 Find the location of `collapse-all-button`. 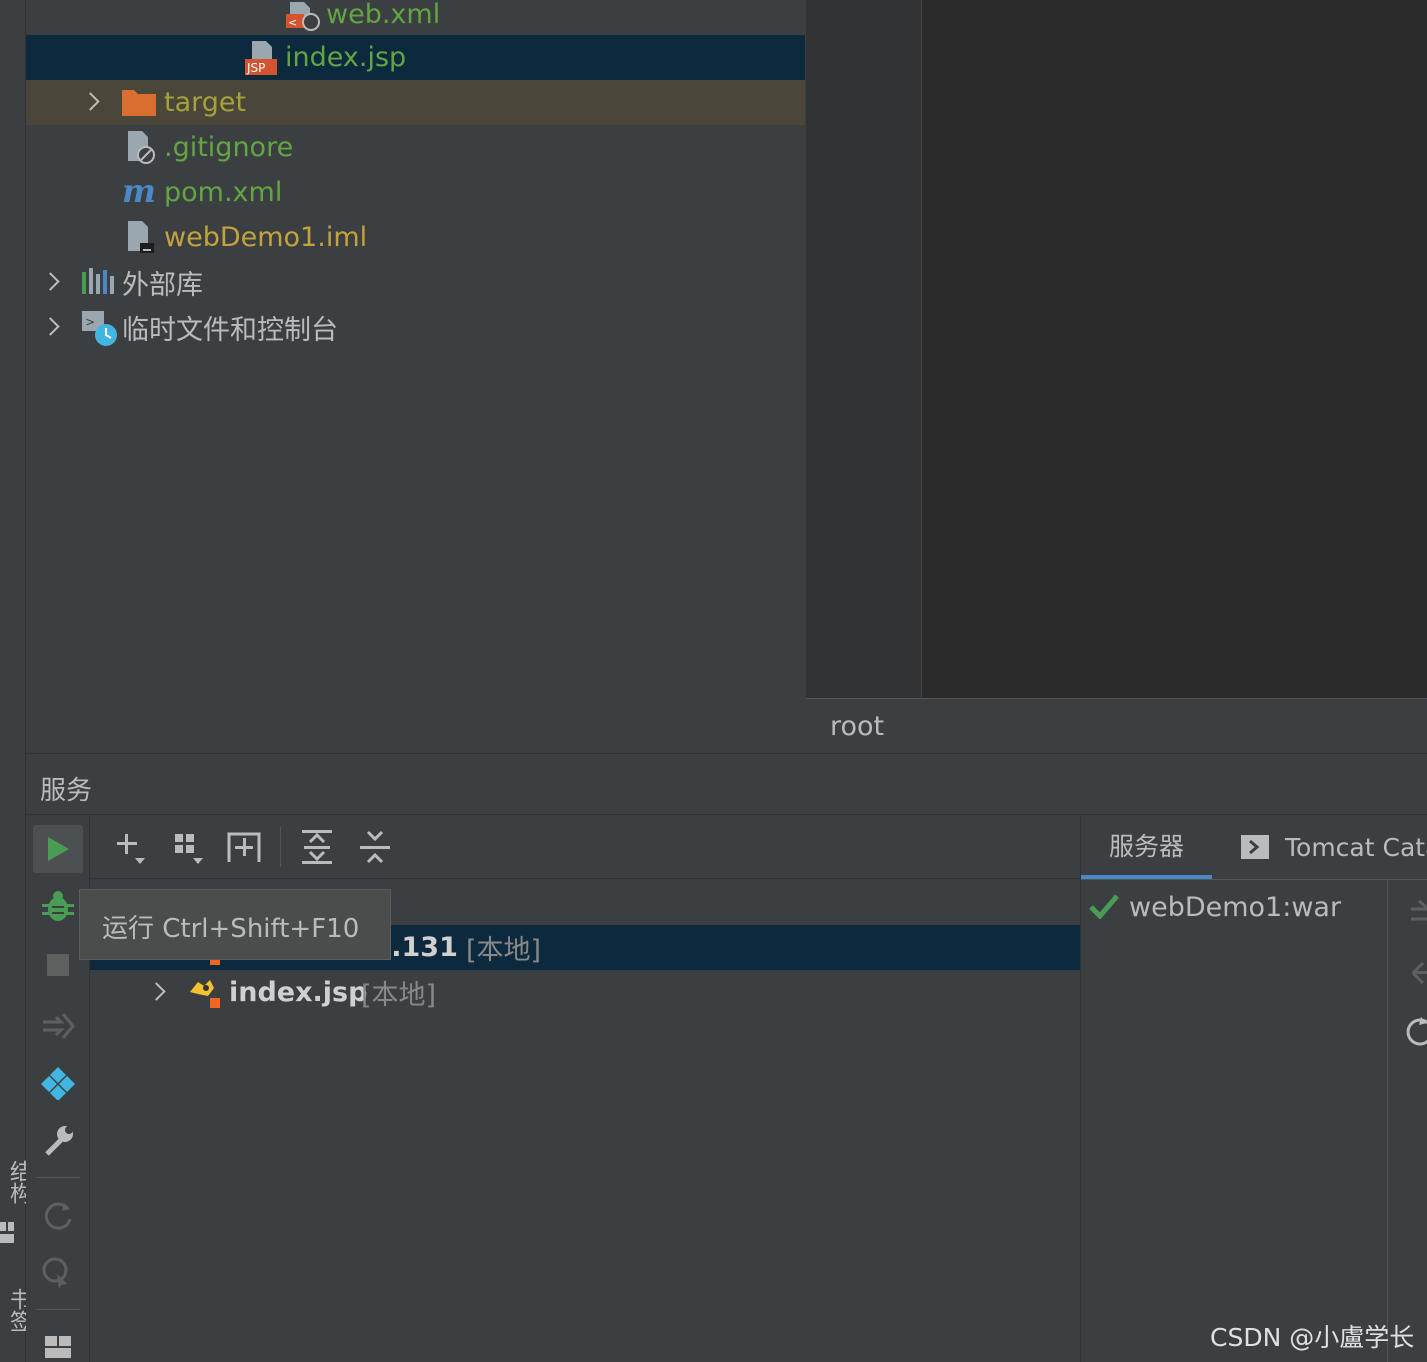

collapse-all-button is located at coordinates (375, 847).